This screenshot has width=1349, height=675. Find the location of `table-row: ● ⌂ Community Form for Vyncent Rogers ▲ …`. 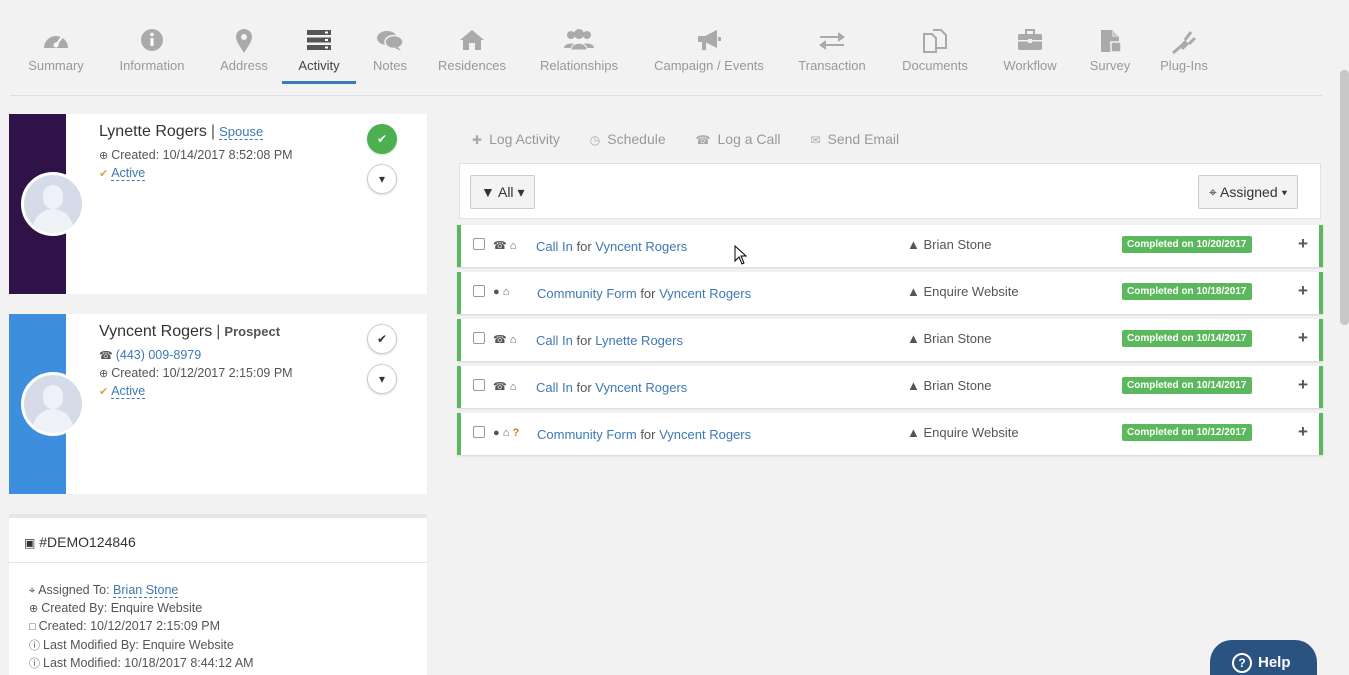

table-row: ● ⌂ Community Form for Vyncent Rogers ▲ … is located at coordinates (890, 293).